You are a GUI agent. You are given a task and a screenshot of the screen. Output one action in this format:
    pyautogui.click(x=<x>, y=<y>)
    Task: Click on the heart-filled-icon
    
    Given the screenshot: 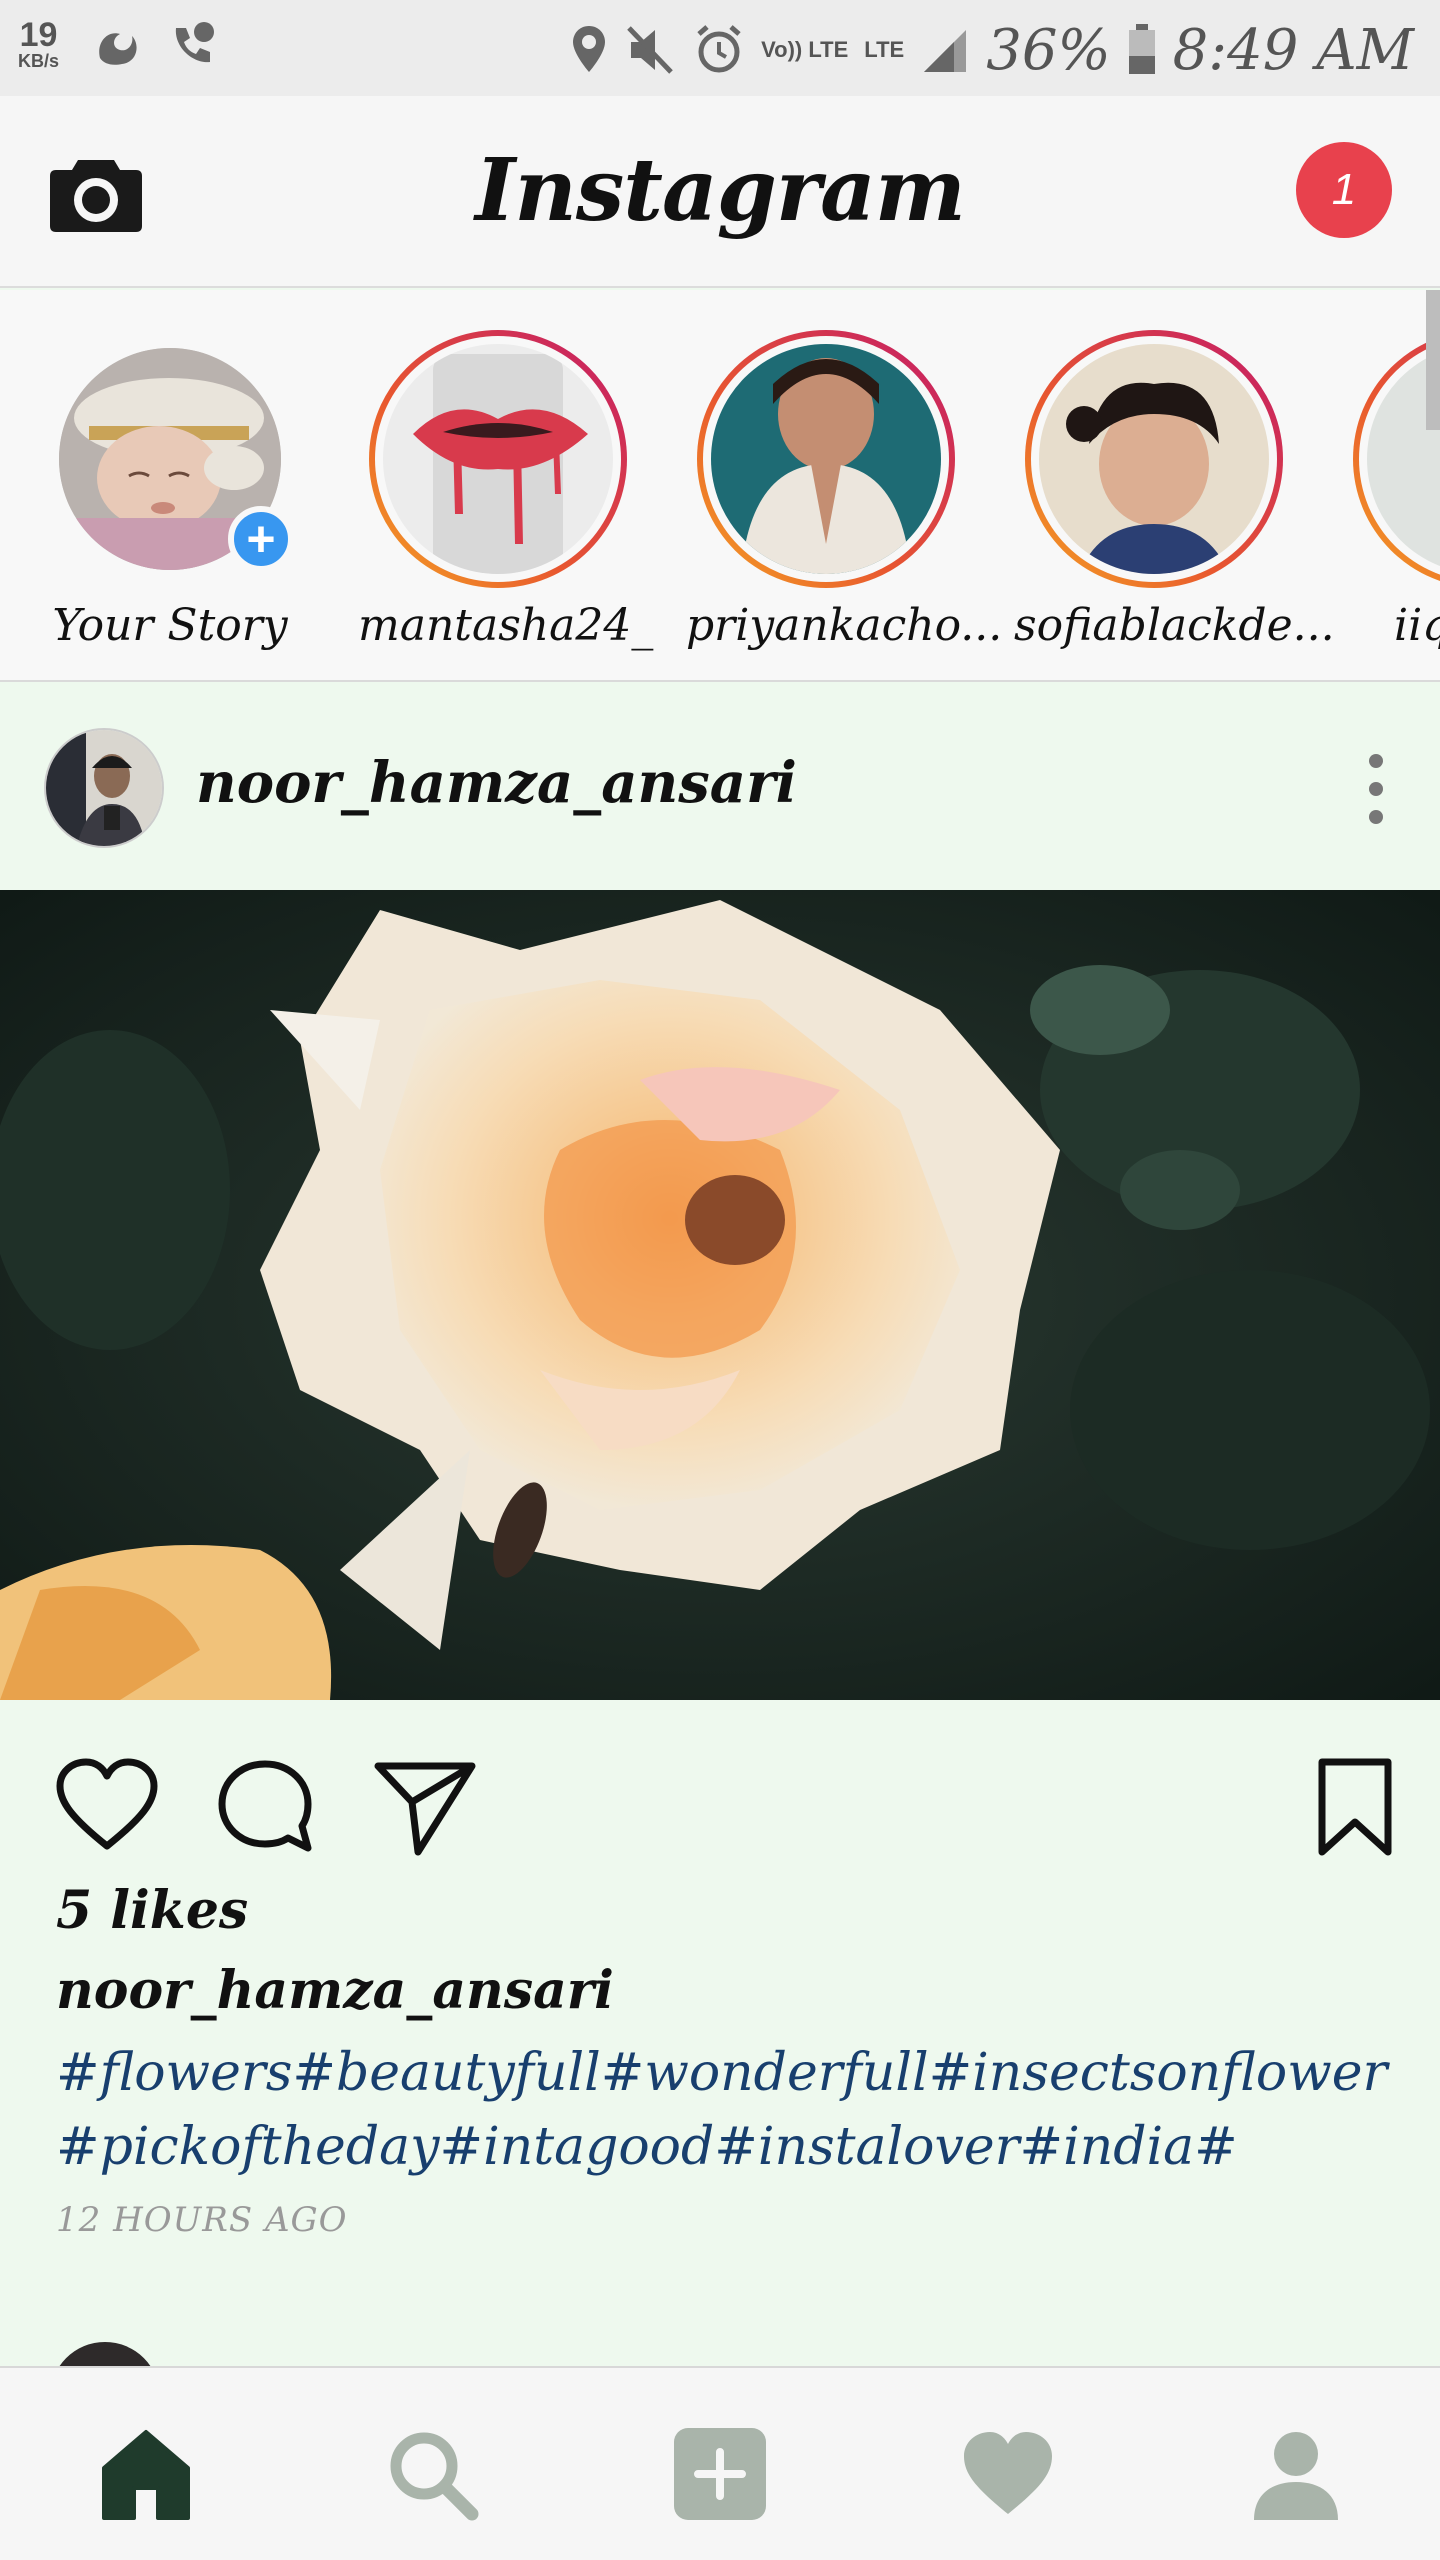 What is the action you would take?
    pyautogui.click(x=1008, y=2474)
    